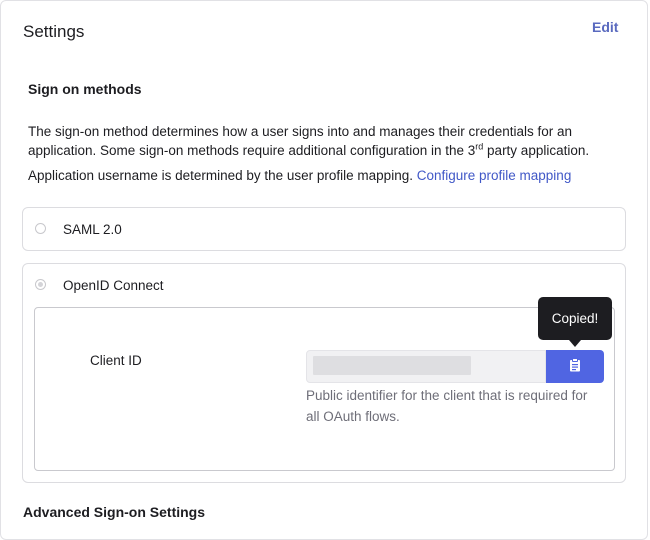 The width and height of the screenshot is (650, 540). Describe the element at coordinates (324, 229) in the screenshot. I see `saml-option: SAML 2.0` at that location.